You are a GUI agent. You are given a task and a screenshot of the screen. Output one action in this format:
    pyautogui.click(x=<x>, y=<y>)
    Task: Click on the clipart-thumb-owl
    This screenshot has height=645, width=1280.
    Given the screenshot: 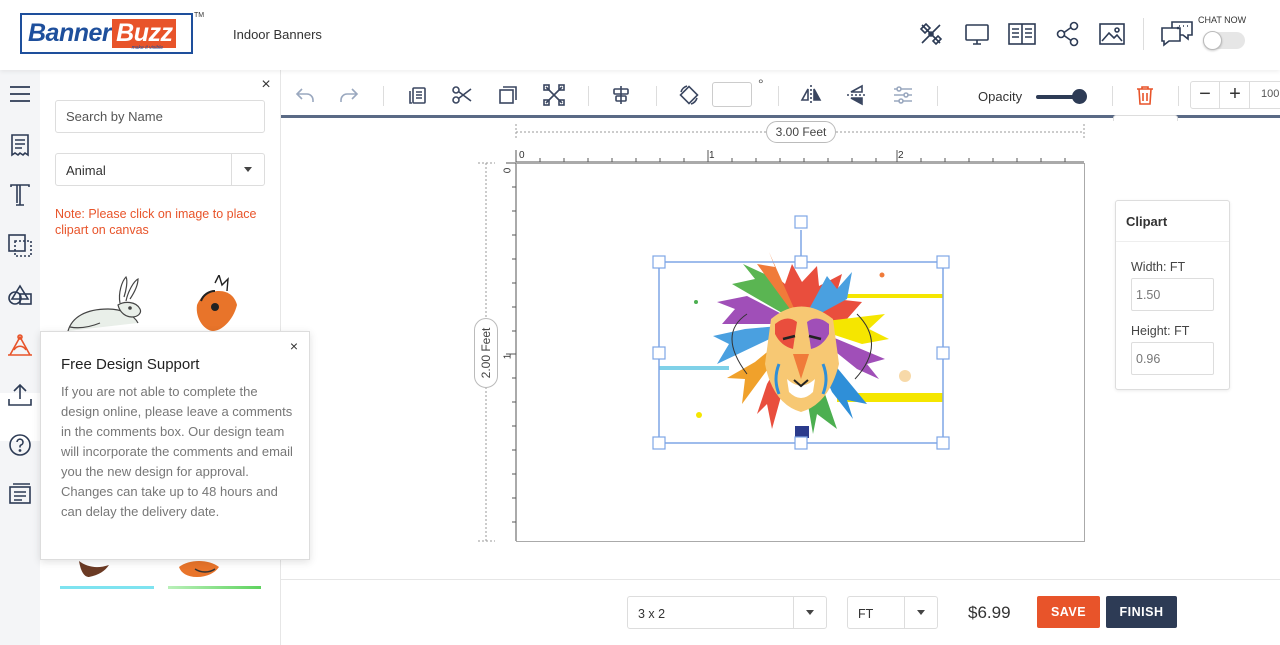 What is the action you would take?
    pyautogui.click(x=215, y=304)
    